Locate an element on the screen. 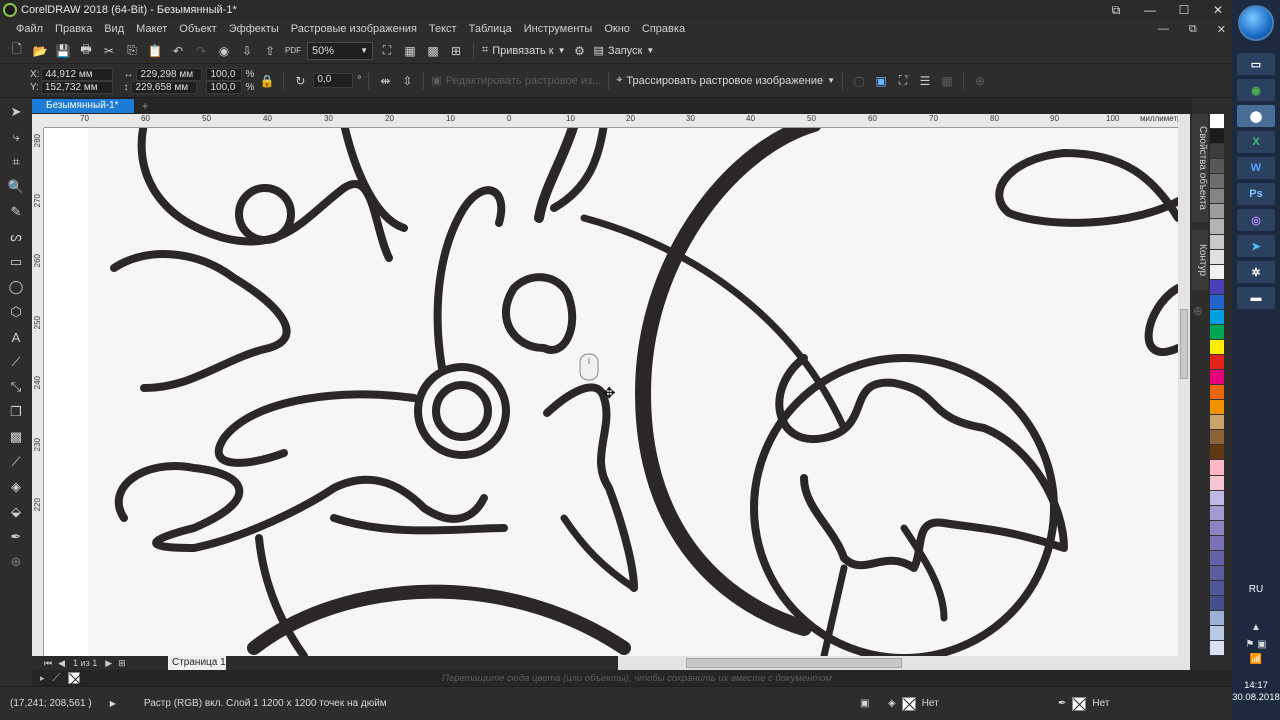 The image size is (1280, 720). add-icon: ⊕ is located at coordinates (980, 81).